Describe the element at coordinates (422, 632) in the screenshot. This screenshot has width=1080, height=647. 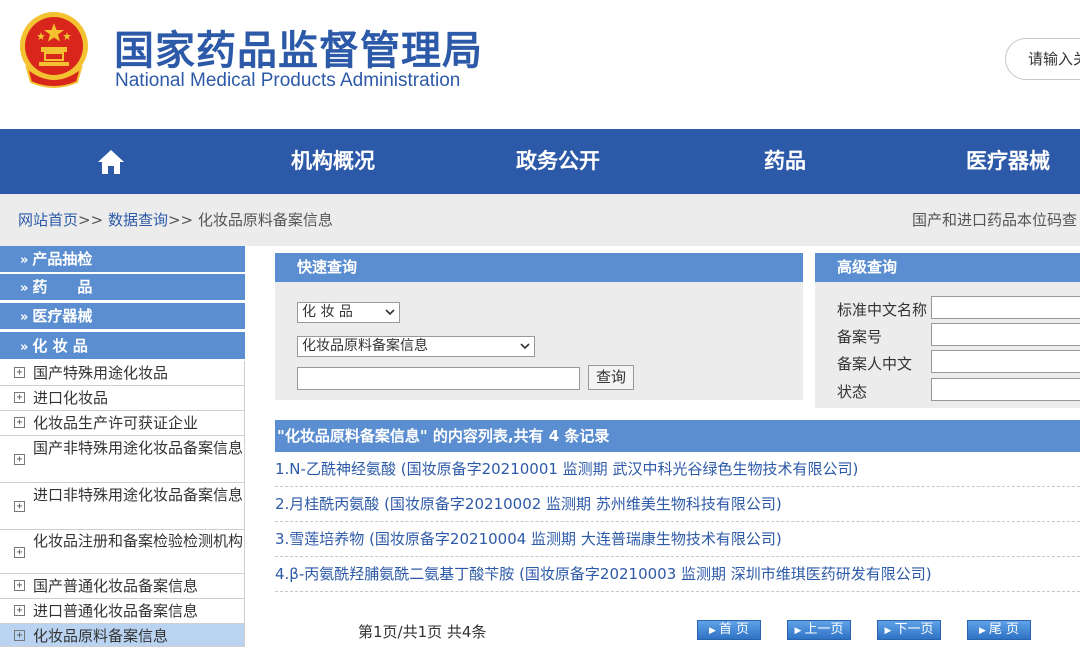
I see `pagination-info: 第1页/共1页 共4条` at that location.